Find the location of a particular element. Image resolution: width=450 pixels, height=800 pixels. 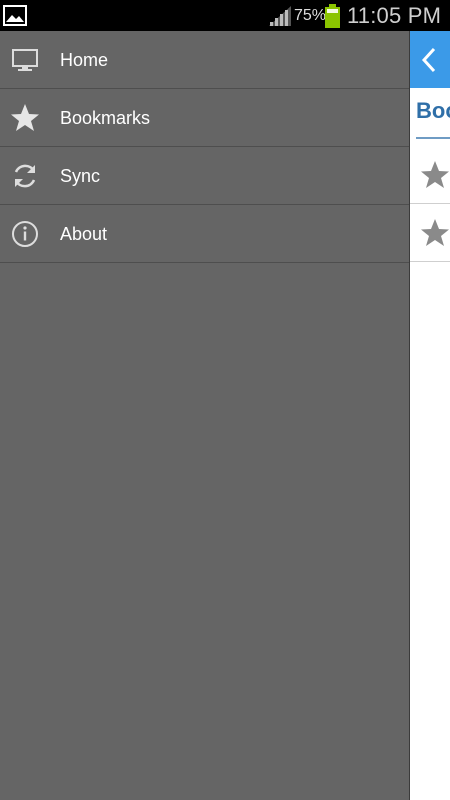

battery-icon is located at coordinates (332, 16).